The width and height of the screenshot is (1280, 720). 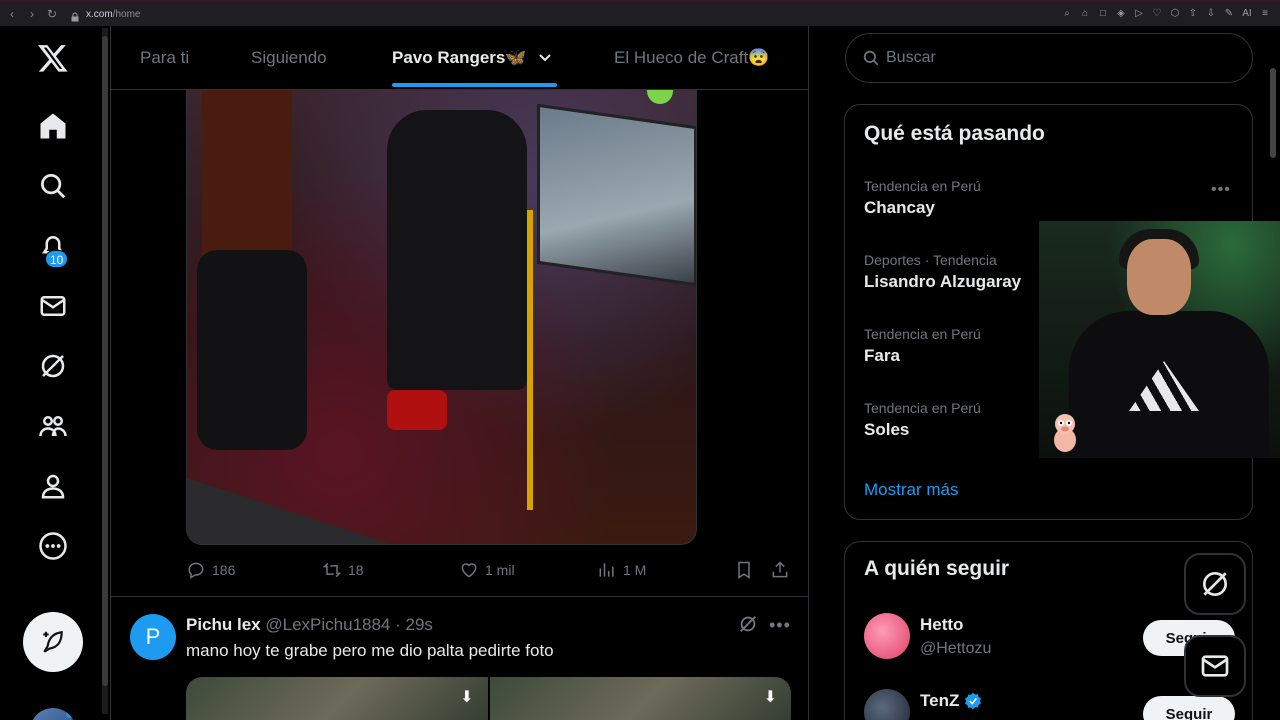 I want to click on trend-item: Tendencia en Perú Chancay, so click(x=922, y=198).